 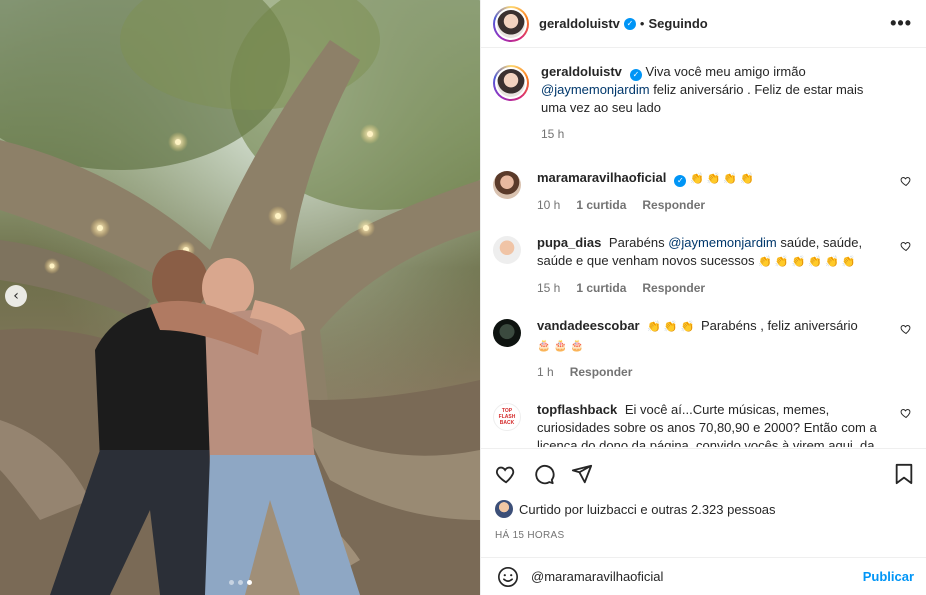 I want to click on post-header: geraldoluistv ✓ • Seguindo •••, so click(x=703, y=24).